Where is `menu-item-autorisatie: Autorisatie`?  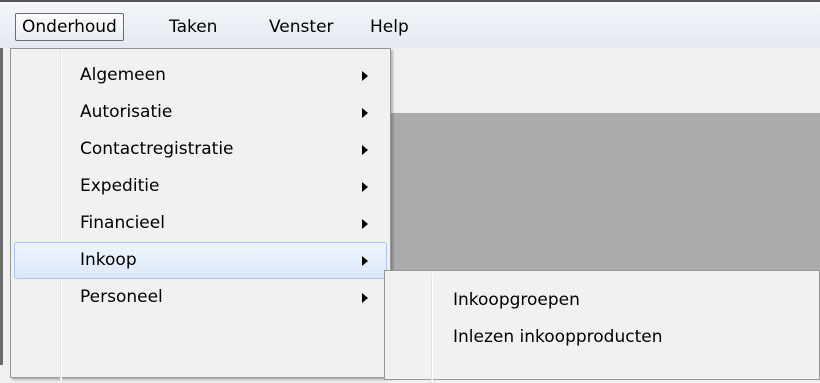
menu-item-autorisatie: Autorisatie is located at coordinates (200, 112).